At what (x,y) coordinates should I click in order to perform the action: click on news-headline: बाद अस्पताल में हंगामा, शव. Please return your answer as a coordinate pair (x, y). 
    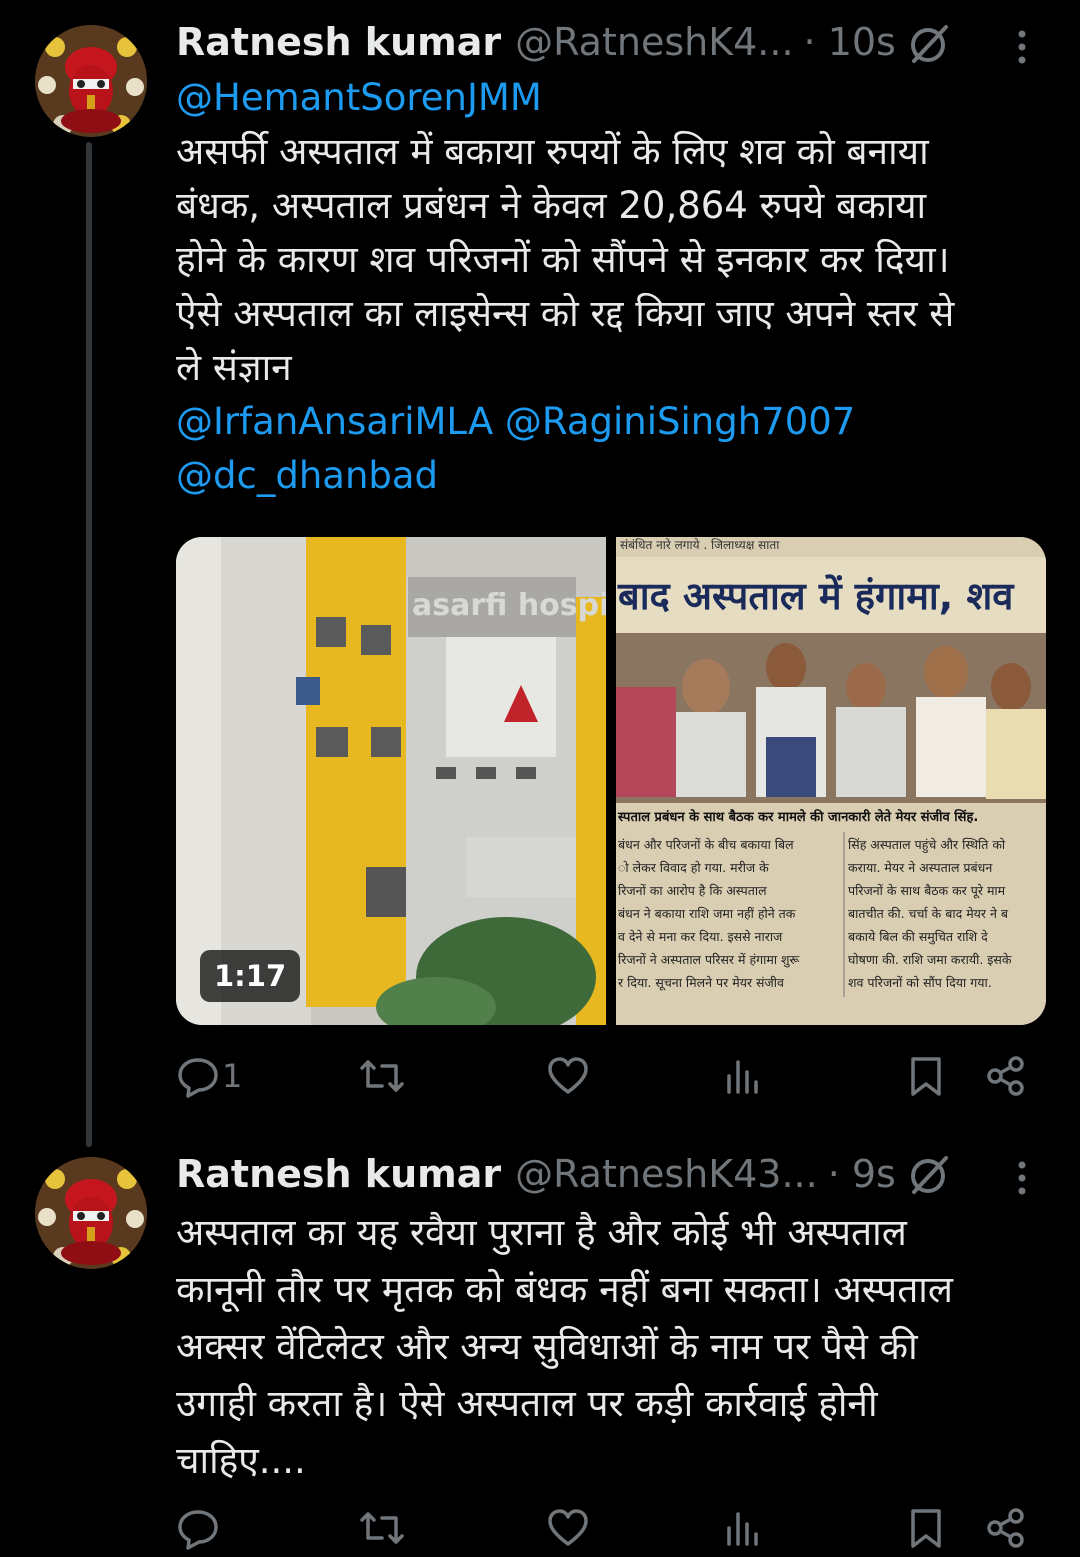
    Looking at the image, I should click on (816, 596).